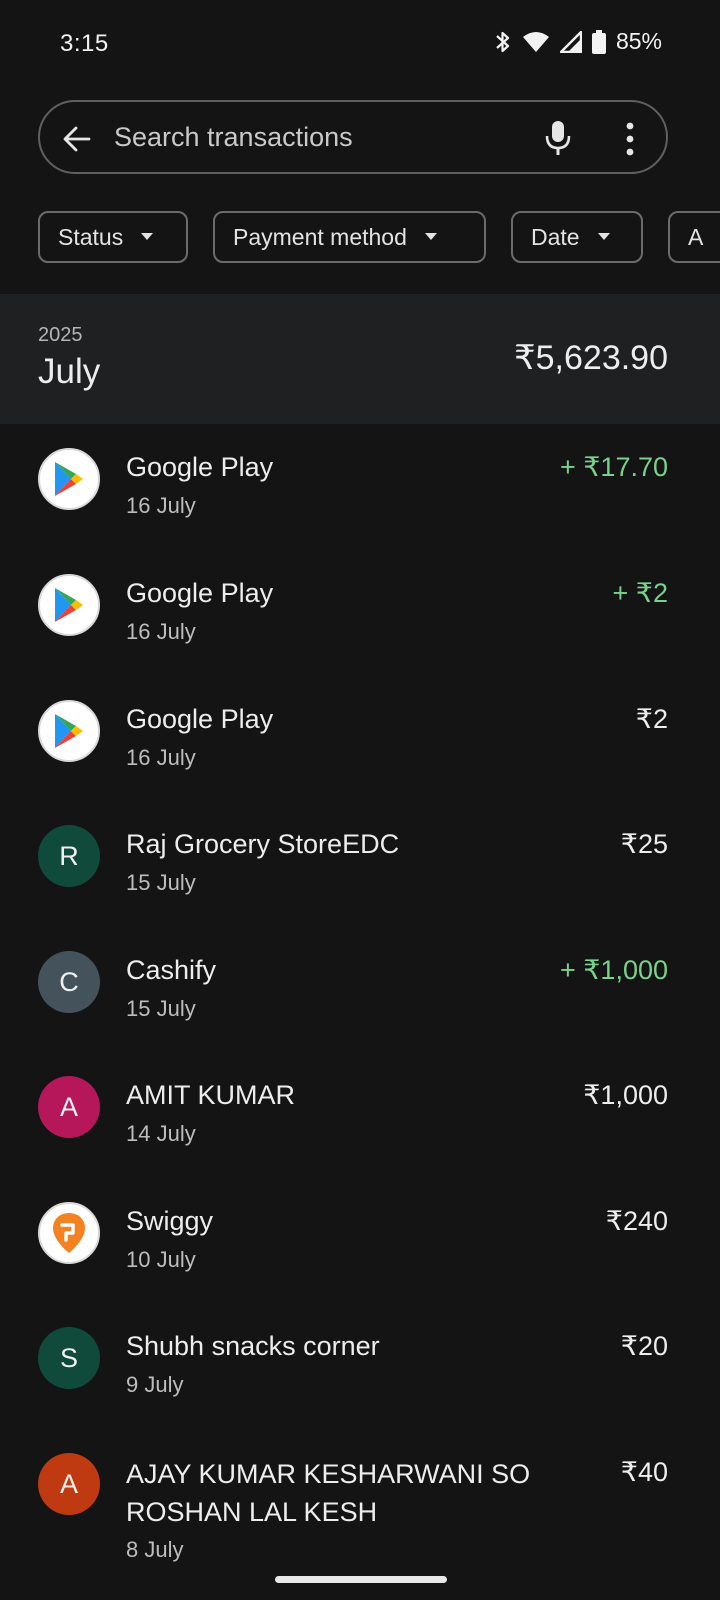  Describe the element at coordinates (630, 139) in the screenshot. I see `more-options-icon` at that location.